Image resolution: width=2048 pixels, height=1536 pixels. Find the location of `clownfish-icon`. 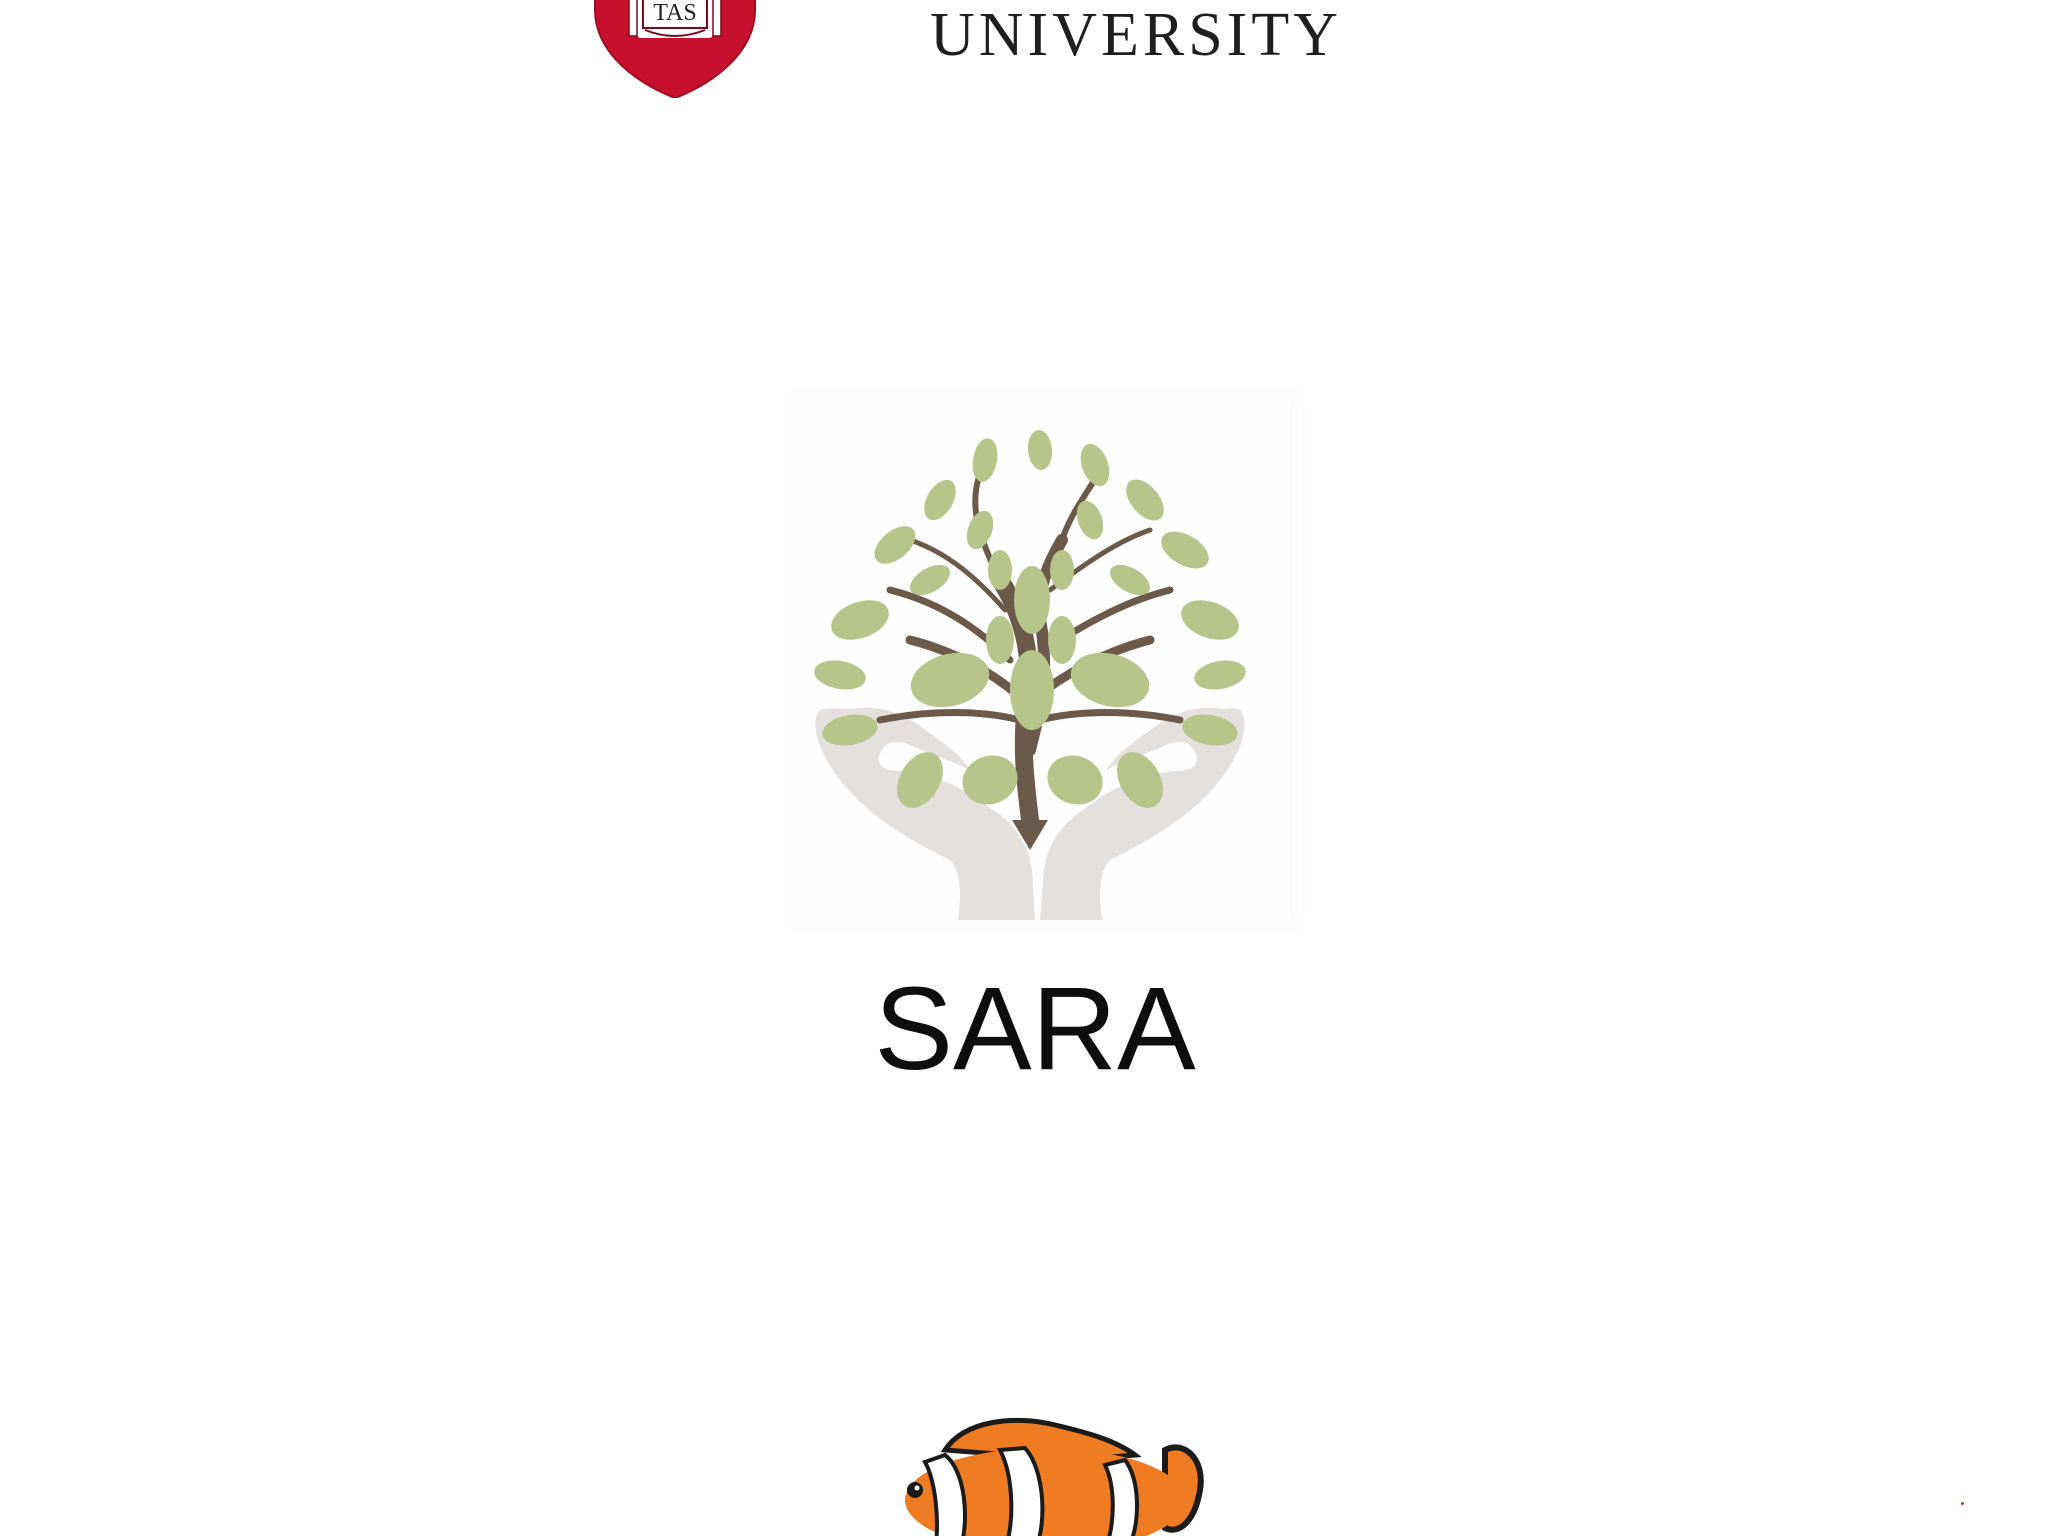

clownfish-icon is located at coordinates (1054, 1476).